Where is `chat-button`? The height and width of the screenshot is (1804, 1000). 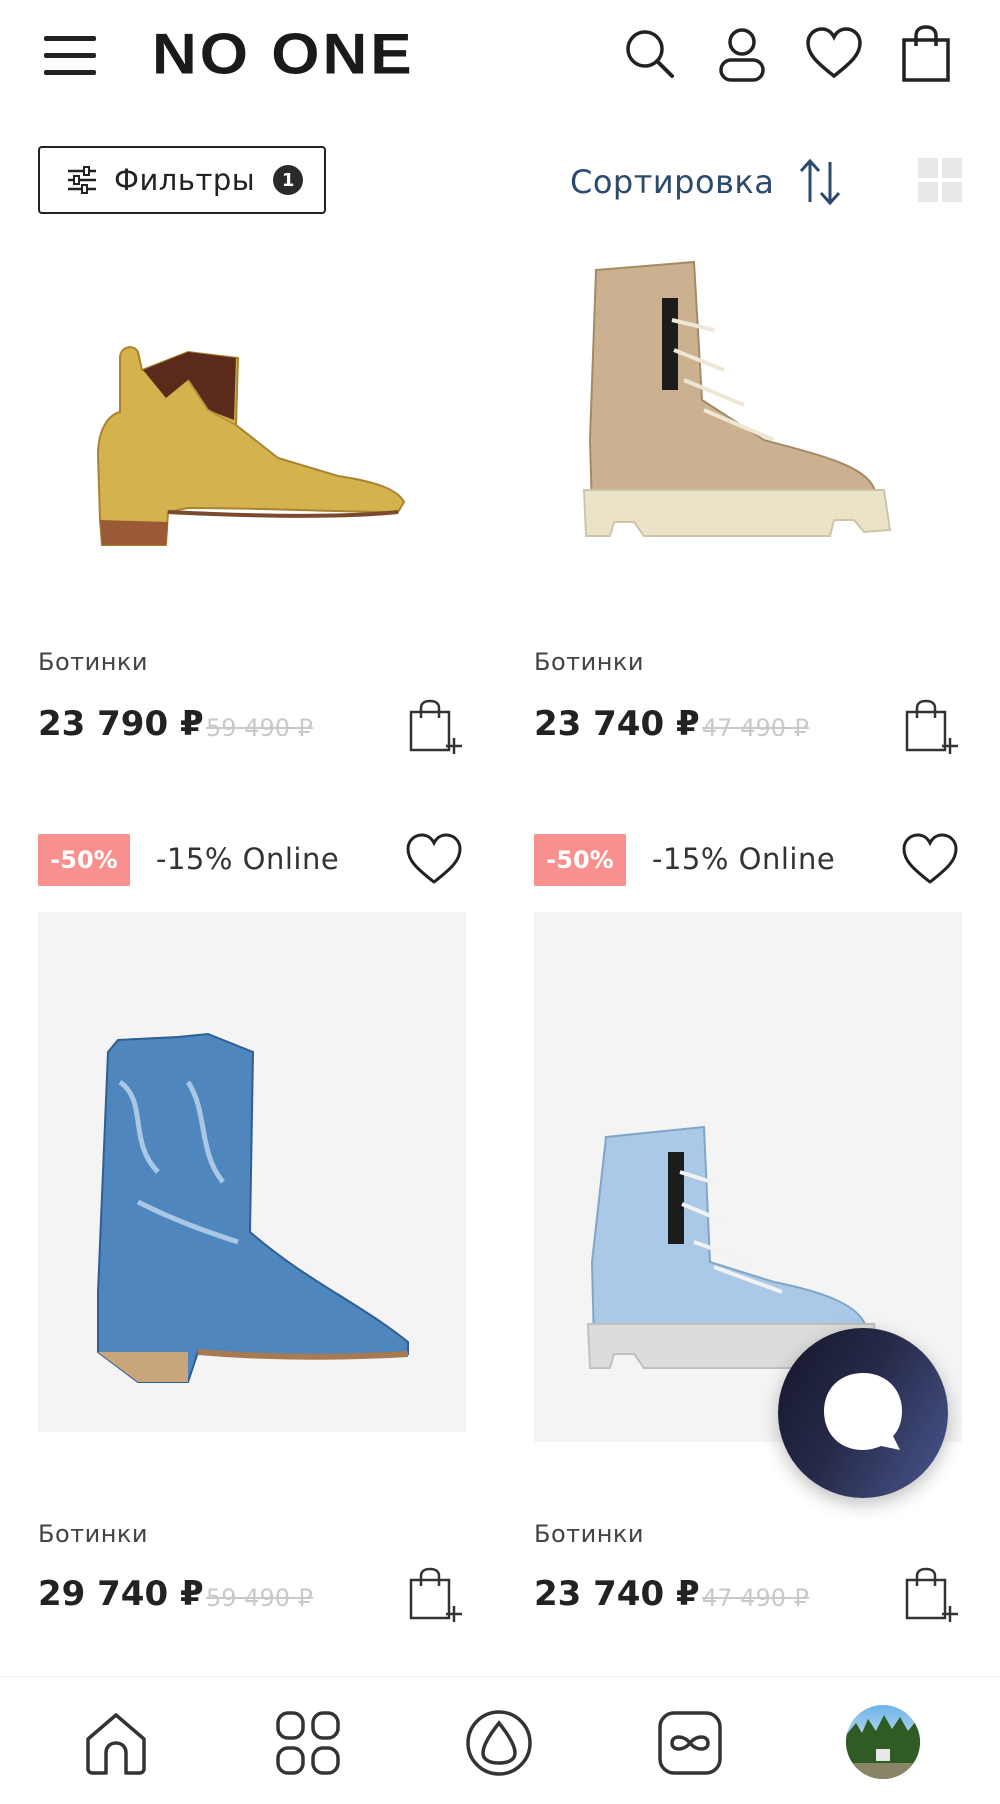
chat-button is located at coordinates (863, 1413).